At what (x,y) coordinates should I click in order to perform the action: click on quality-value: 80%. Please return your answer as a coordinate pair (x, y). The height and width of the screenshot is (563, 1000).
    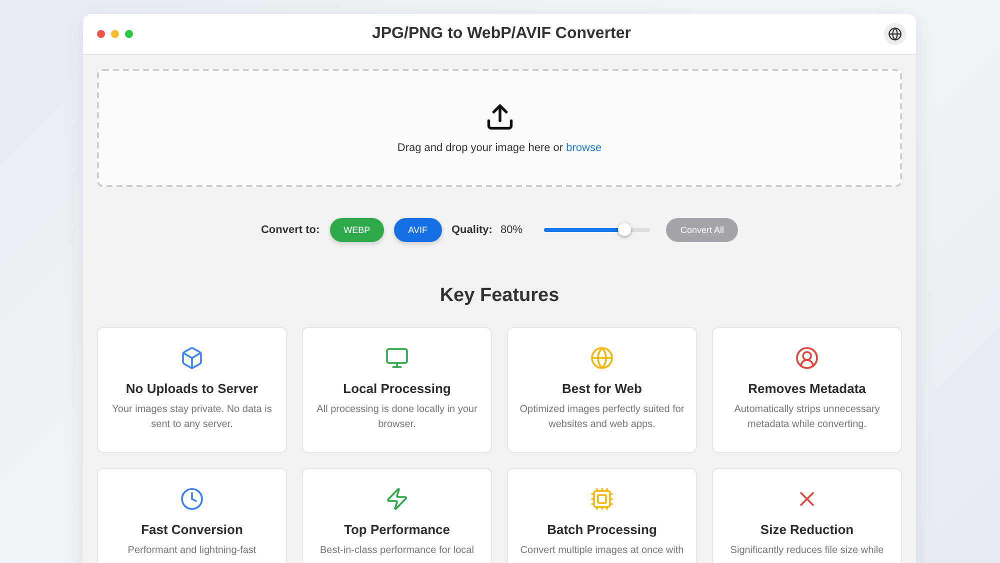
    Looking at the image, I should click on (511, 230).